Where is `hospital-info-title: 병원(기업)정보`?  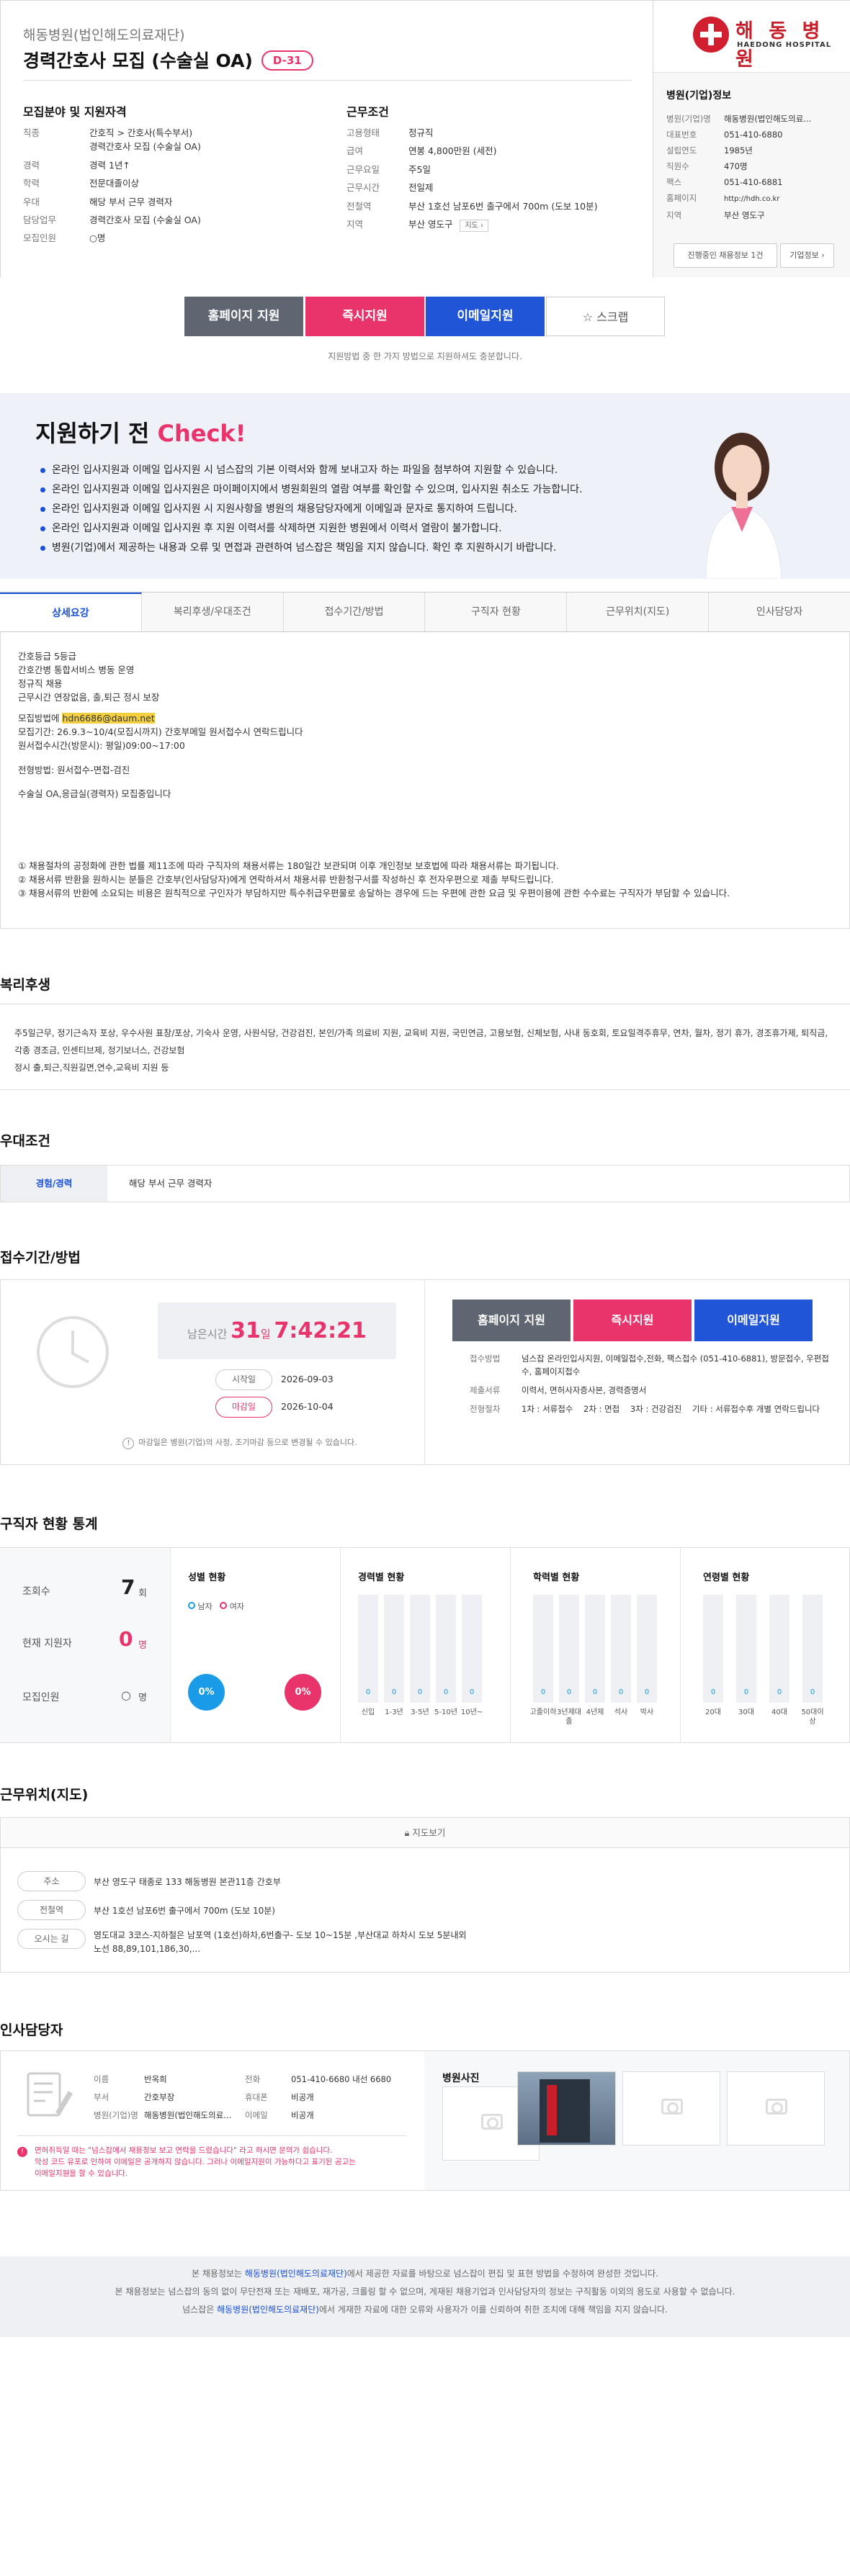 hospital-info-title: 병원(기업)정보 is located at coordinates (699, 96).